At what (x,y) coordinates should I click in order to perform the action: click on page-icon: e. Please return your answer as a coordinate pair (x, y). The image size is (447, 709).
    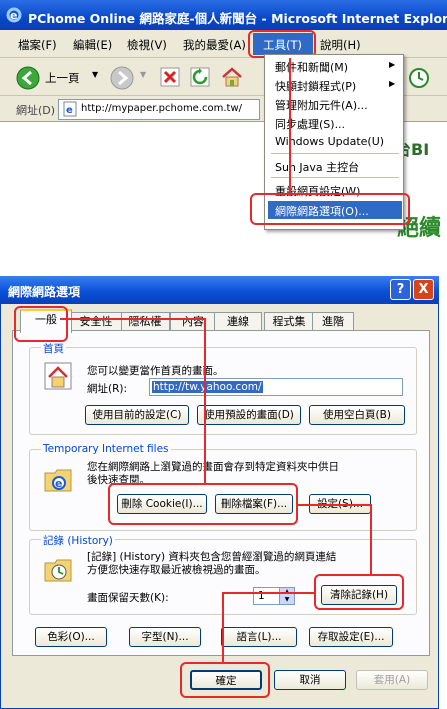
    Looking at the image, I should click on (70, 109).